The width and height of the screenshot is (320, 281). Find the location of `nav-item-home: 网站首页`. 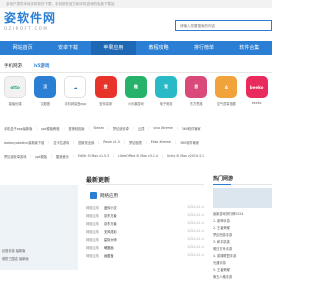

nav-item-home: 网站首页 is located at coordinates (22, 48).